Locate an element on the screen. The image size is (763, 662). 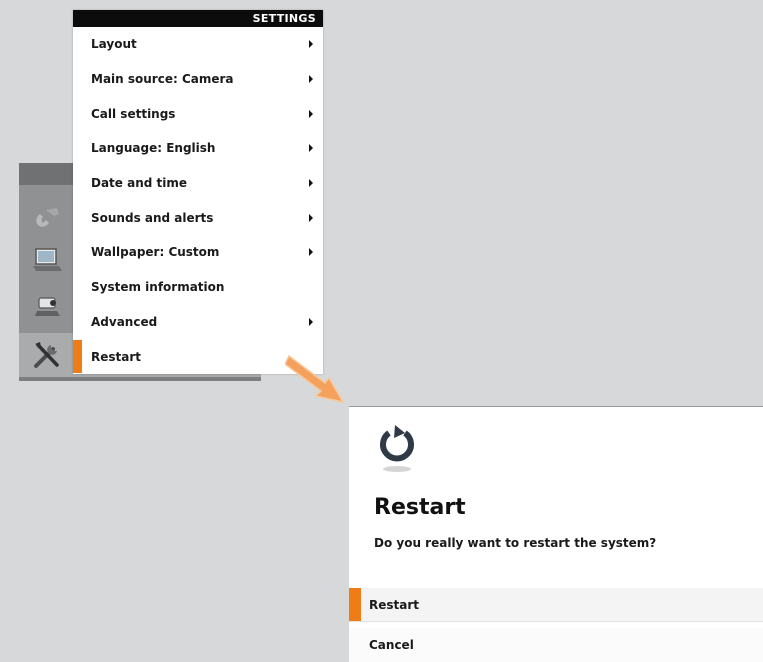
phone-icon is located at coordinates (47, 218).